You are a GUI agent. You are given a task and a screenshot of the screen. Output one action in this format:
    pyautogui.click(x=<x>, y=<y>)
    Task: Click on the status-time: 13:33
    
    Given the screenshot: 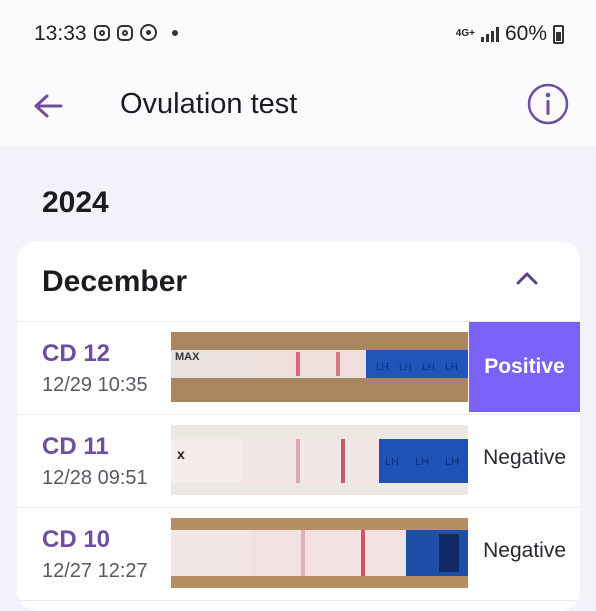 What is the action you would take?
    pyautogui.click(x=60, y=33)
    